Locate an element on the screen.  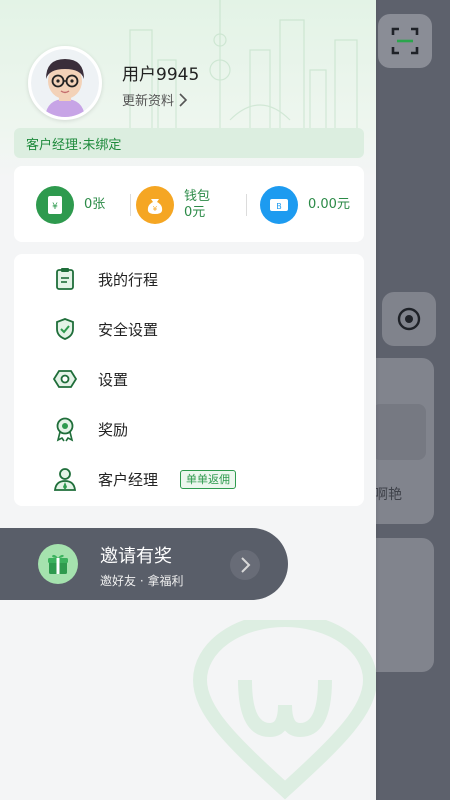
avatar-image is located at coordinates (65, 83).